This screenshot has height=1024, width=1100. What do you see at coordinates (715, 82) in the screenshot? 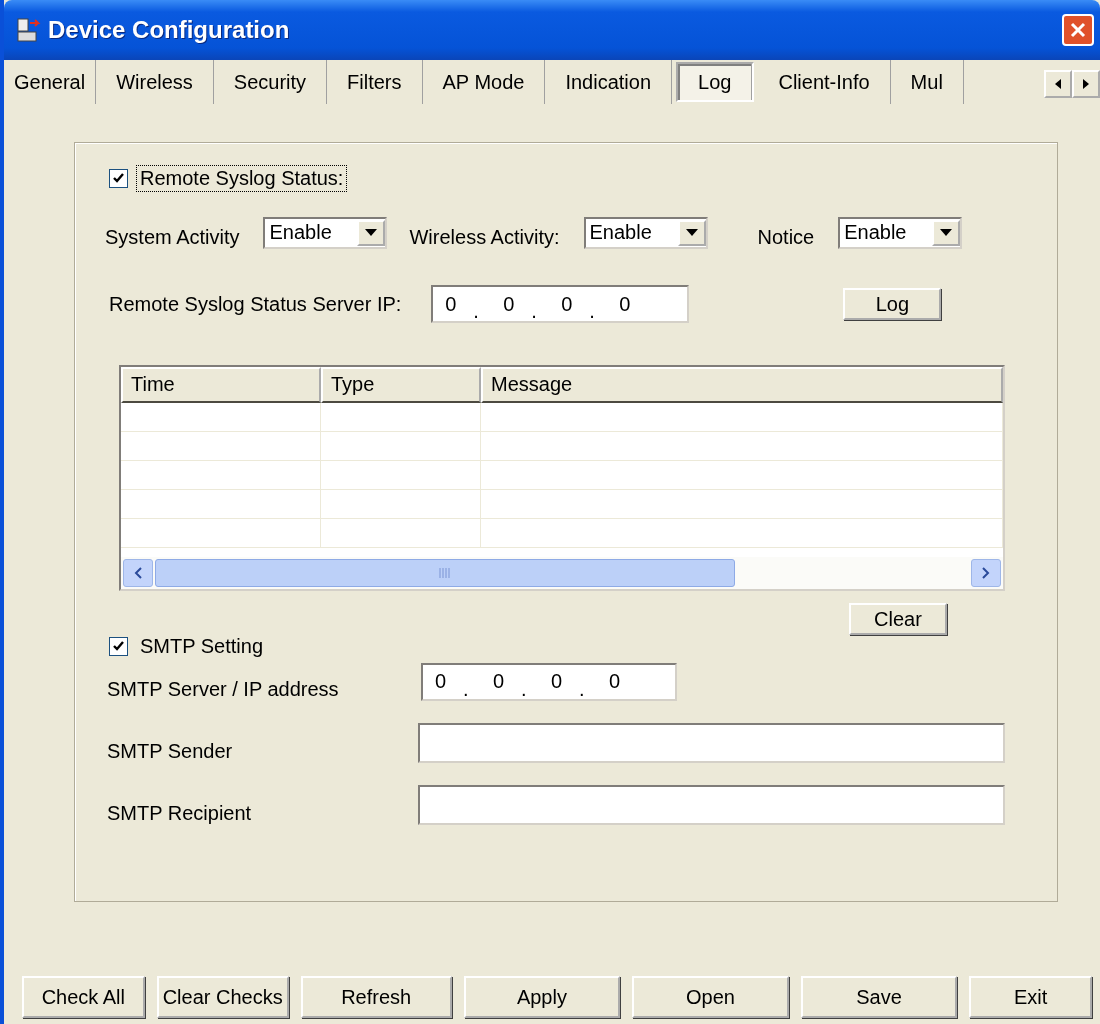
I see `tab: Log` at bounding box center [715, 82].